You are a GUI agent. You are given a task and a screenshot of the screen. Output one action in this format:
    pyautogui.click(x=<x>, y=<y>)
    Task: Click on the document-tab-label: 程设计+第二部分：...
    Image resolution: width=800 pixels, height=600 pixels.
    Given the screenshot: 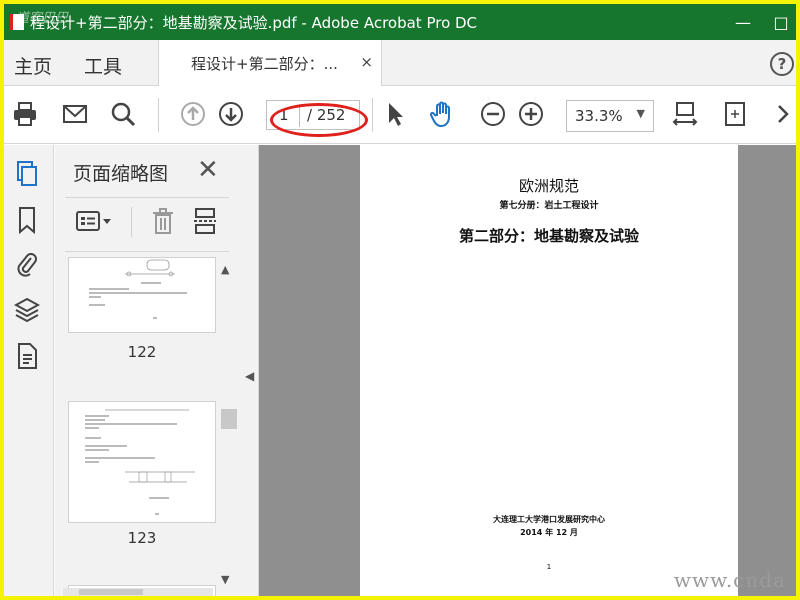 What is the action you would take?
    pyautogui.click(x=264, y=63)
    